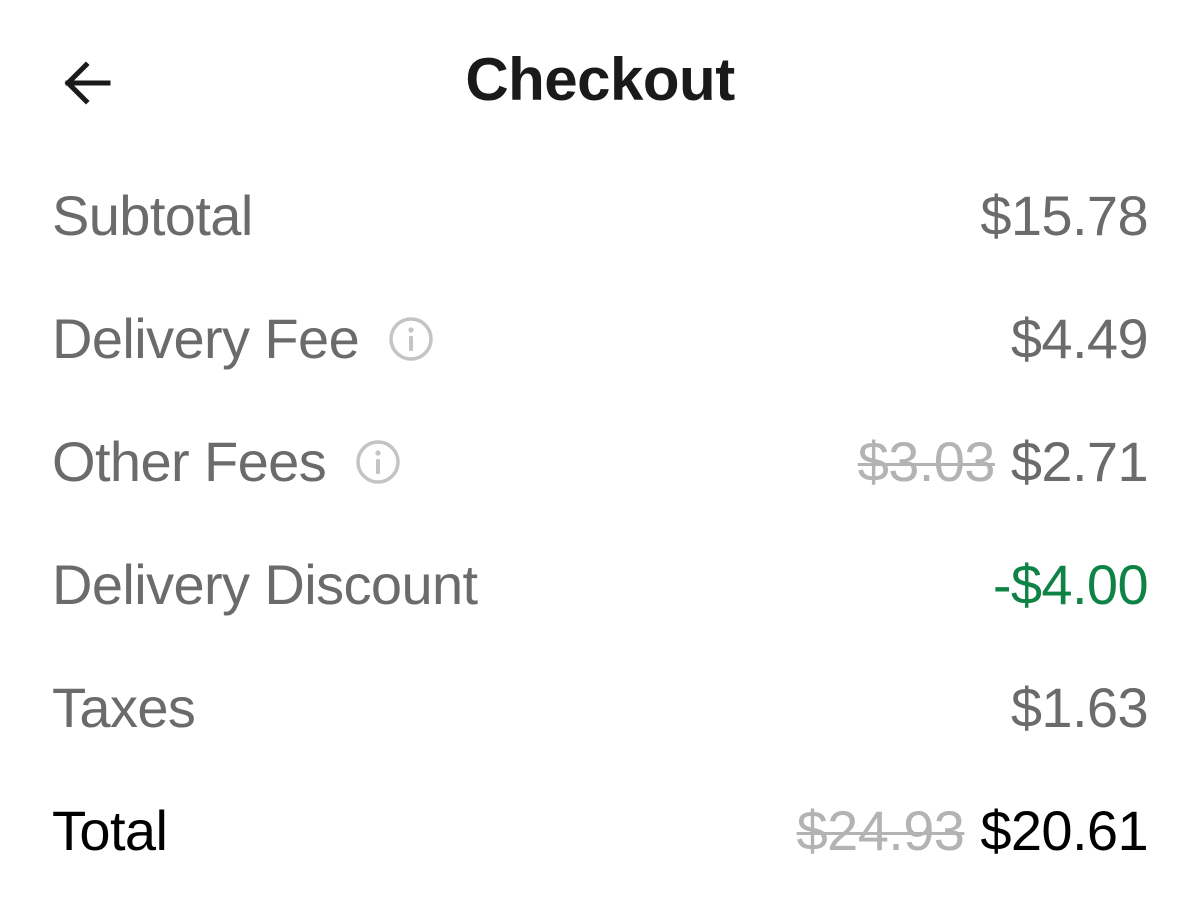  I want to click on page-title: Checkout, so click(600, 79).